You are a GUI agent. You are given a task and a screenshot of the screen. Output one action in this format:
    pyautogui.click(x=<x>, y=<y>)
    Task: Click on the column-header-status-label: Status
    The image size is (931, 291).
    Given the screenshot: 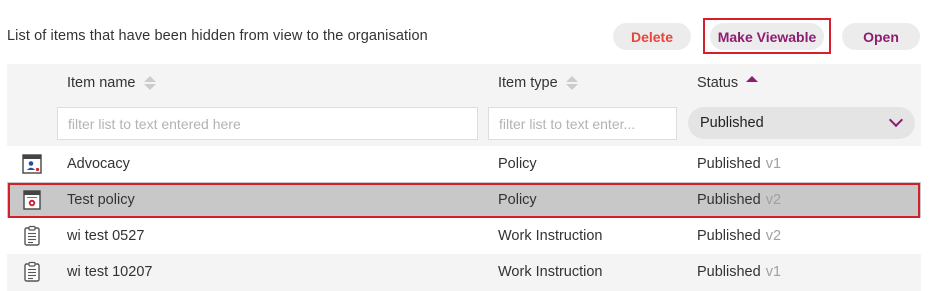 What is the action you would take?
    pyautogui.click(x=718, y=82)
    